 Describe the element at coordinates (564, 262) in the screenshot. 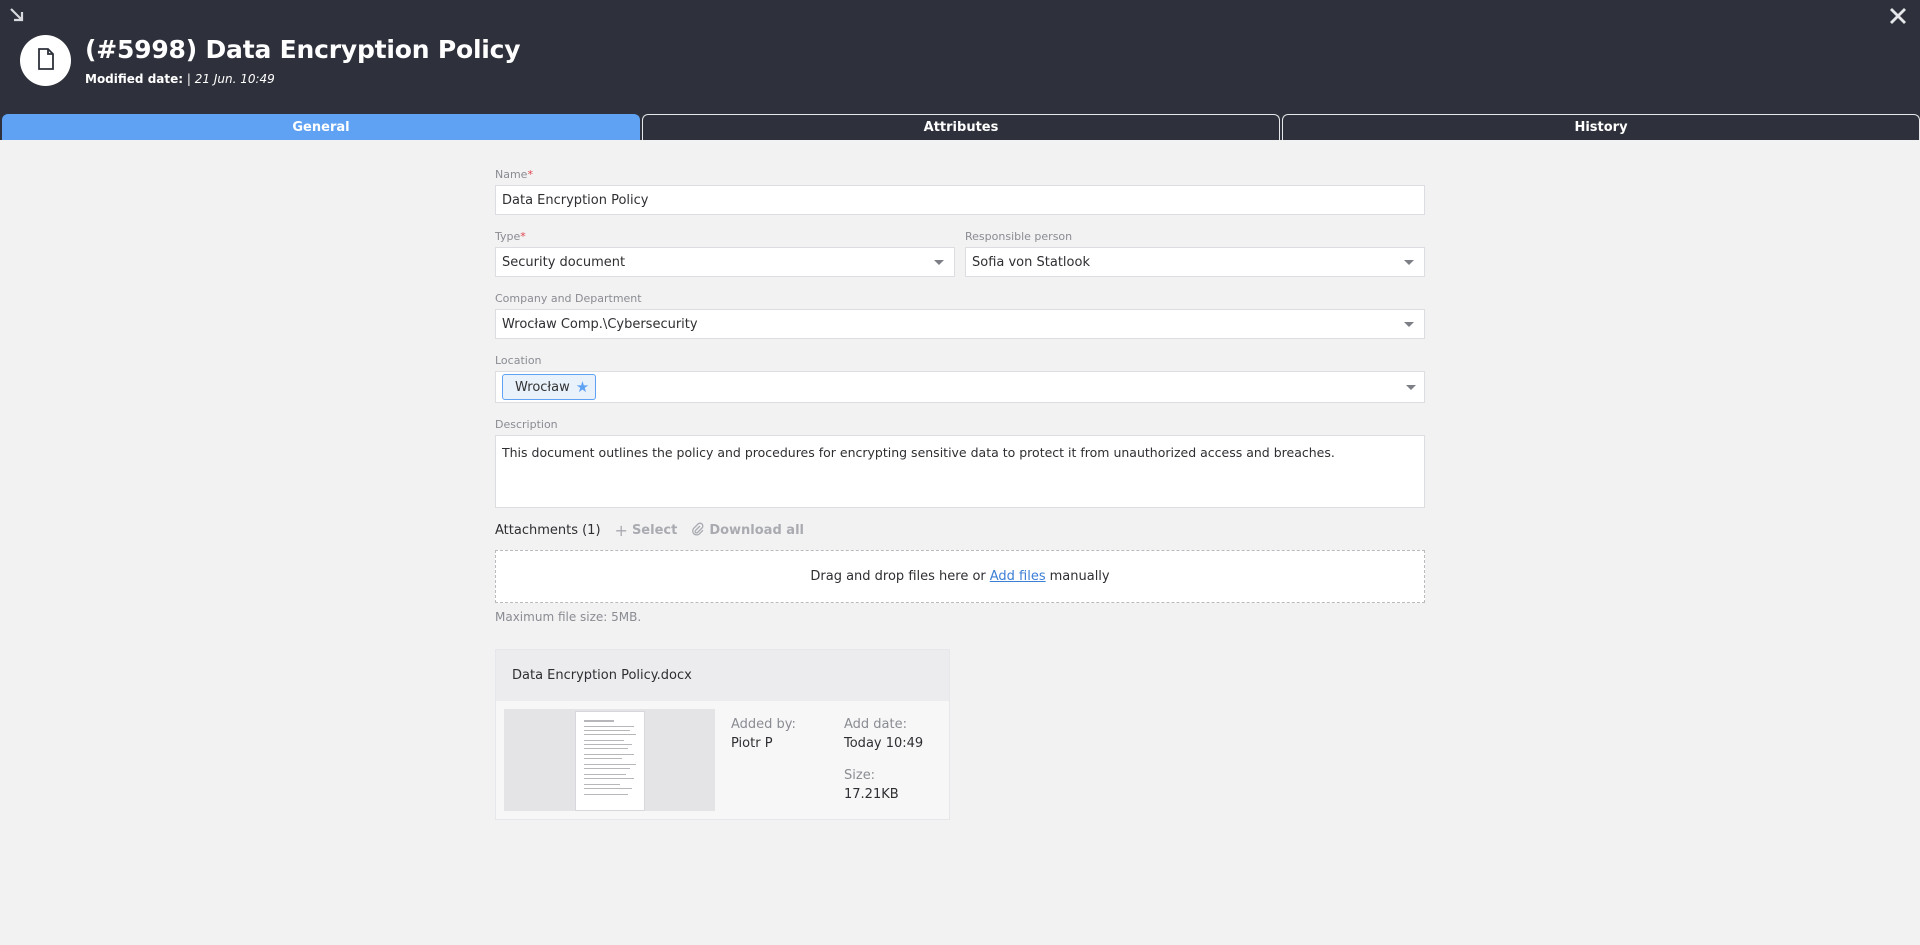

I see `type-value: Security document` at that location.